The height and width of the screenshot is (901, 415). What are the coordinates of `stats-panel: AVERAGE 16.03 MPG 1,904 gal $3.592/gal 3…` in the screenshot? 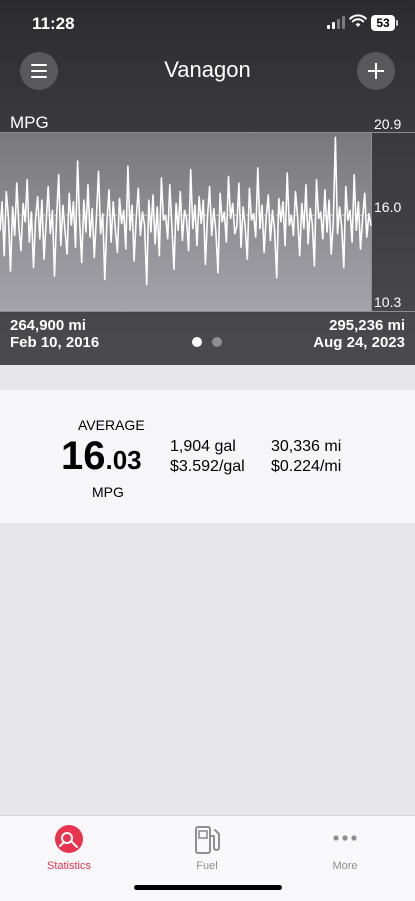 It's located at (207, 456).